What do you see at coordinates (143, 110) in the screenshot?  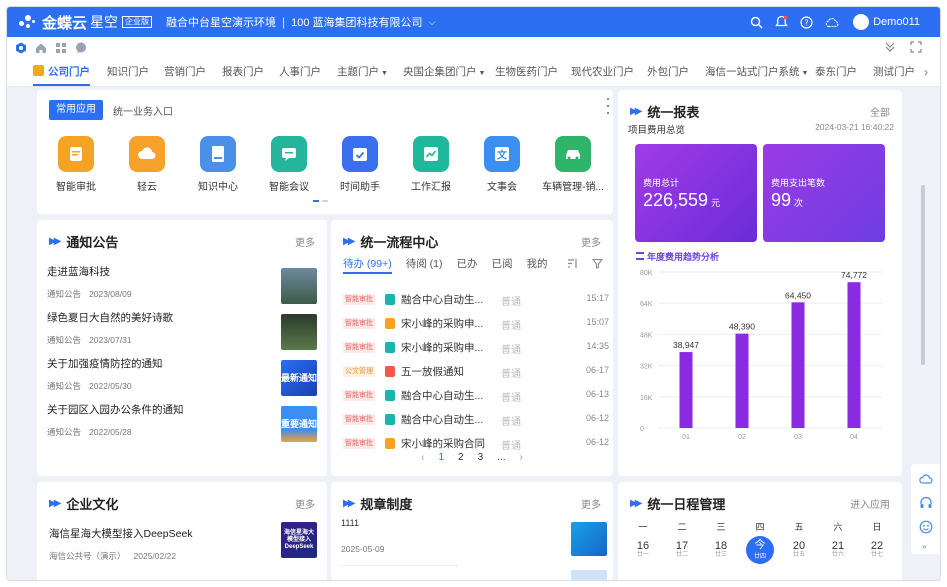 I see `tab-unified-entry: 统一业务入口` at bounding box center [143, 110].